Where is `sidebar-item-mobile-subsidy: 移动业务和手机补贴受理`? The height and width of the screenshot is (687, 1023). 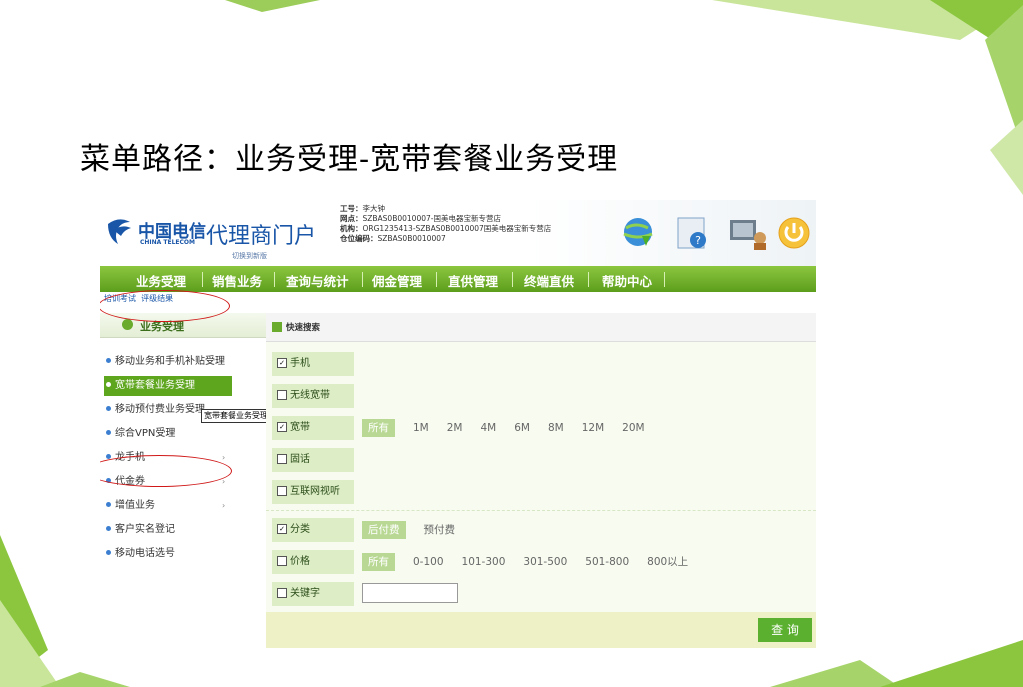
sidebar-item-mobile-subsidy: 移动业务和手机补贴受理 is located at coordinates (185, 362).